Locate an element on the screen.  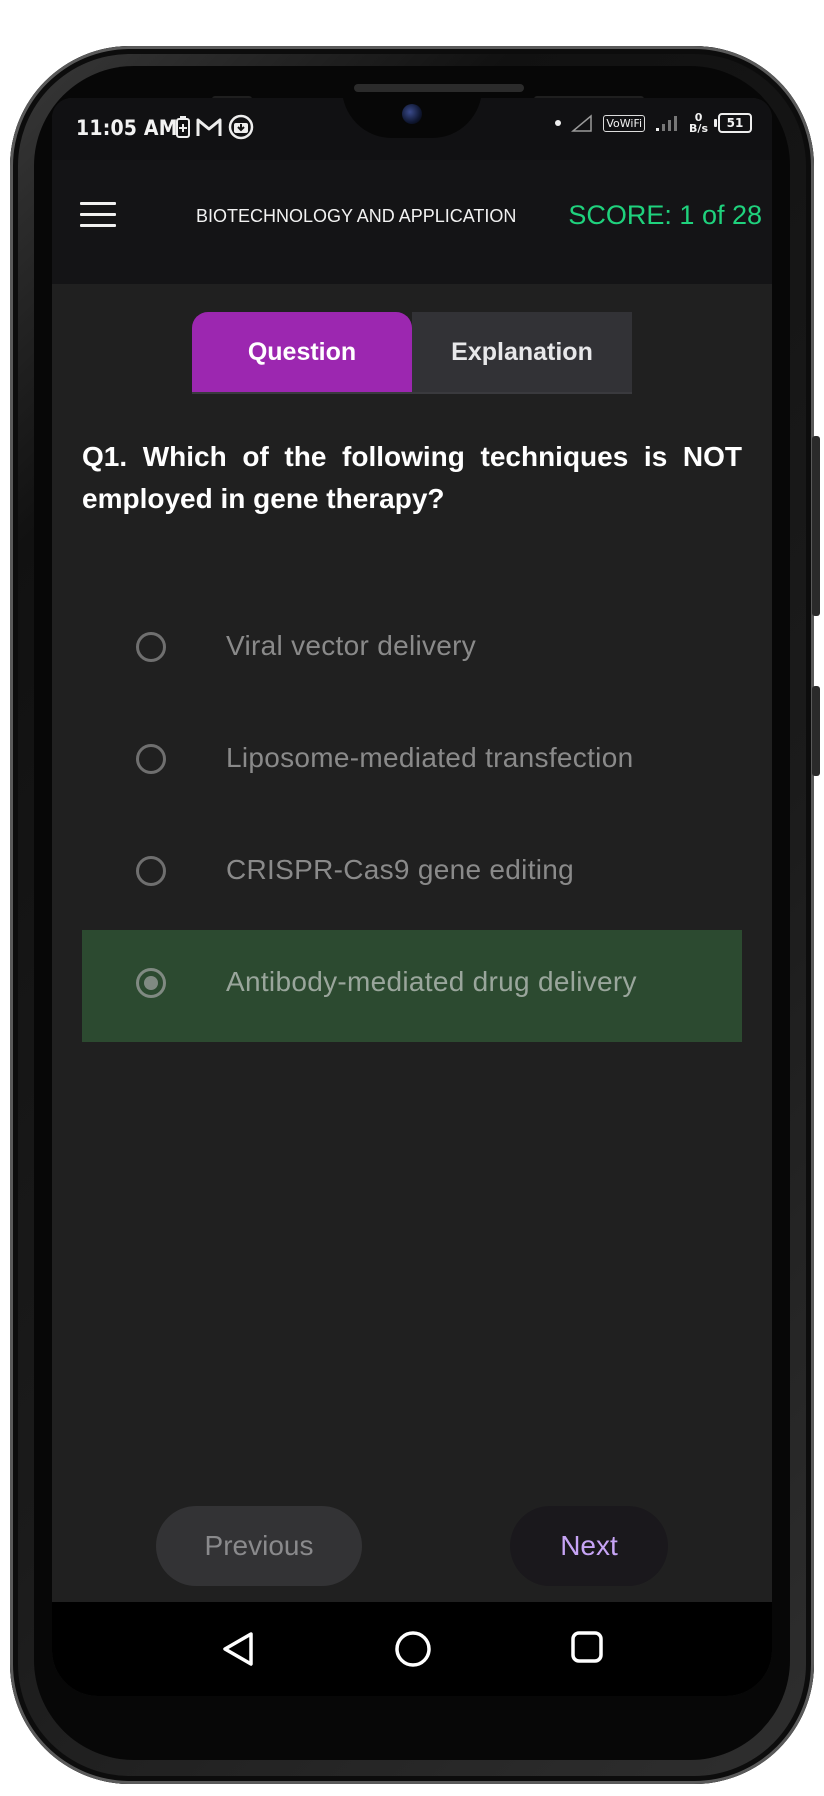
radio-button-checked is located at coordinates (151, 983).